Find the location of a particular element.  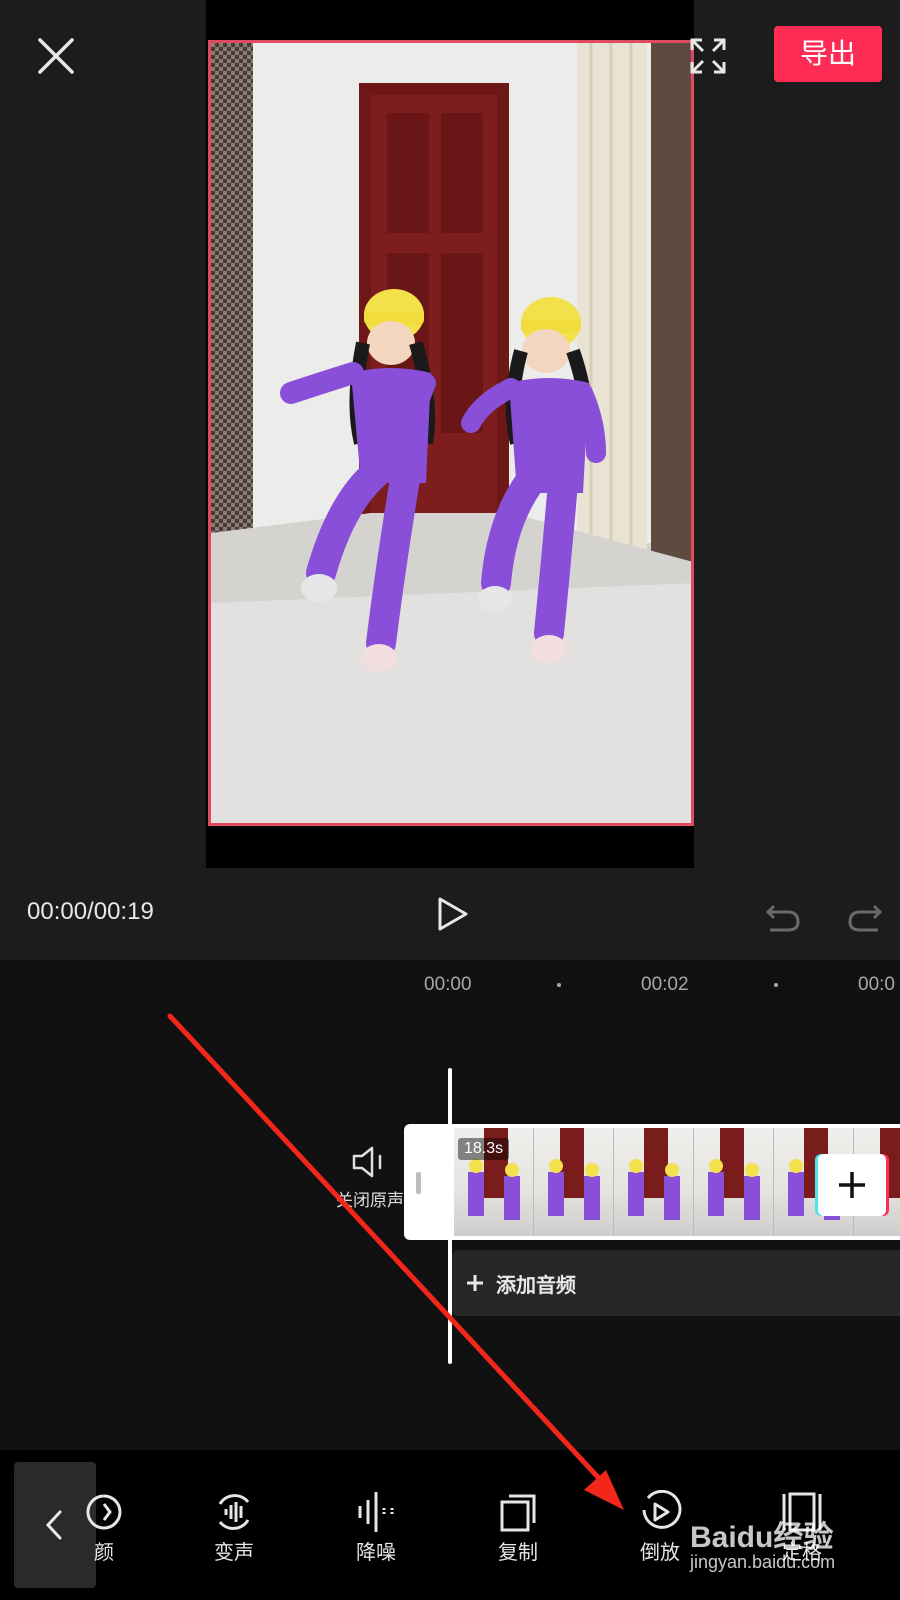

play-button is located at coordinates (452, 914).